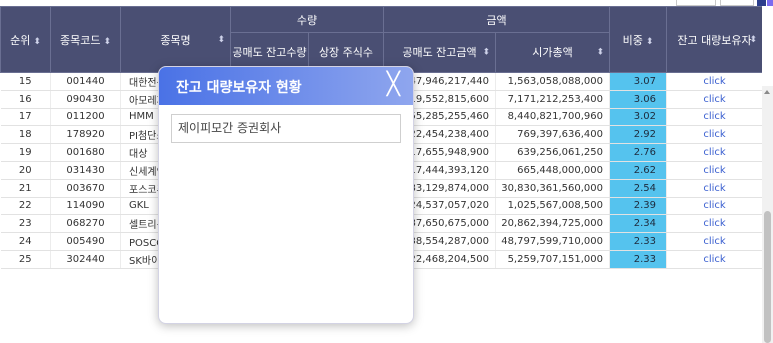 This screenshot has height=343, width=773. What do you see at coordinates (25, 224) in the screenshot?
I see `rank-cell: 23` at bounding box center [25, 224].